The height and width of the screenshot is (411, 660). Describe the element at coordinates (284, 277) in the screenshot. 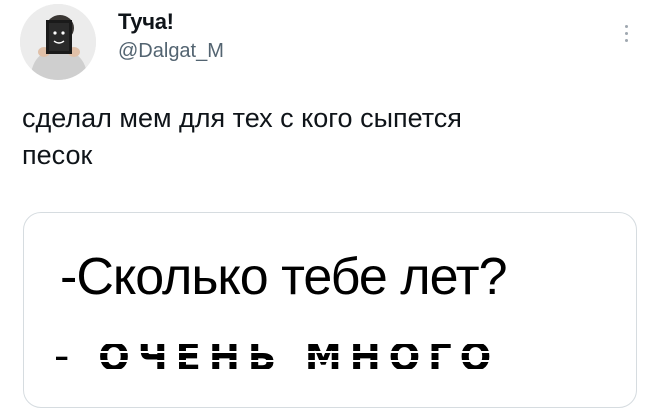

I see `meme-question-text: -Сколько тебе лет?` at that location.